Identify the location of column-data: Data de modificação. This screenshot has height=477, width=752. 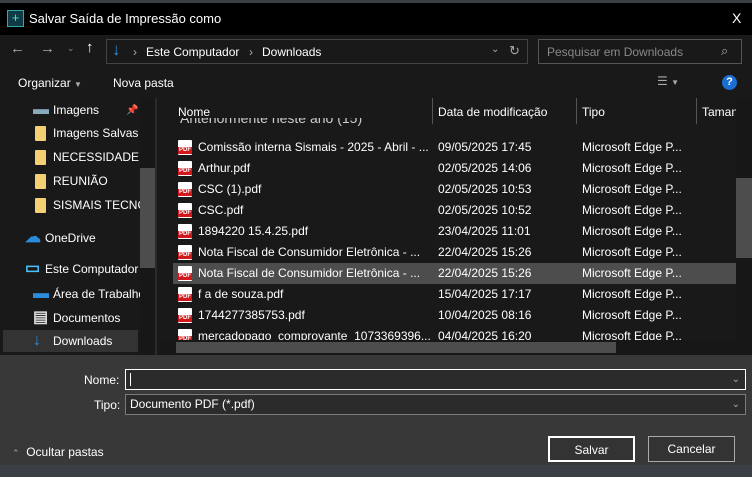
(492, 112).